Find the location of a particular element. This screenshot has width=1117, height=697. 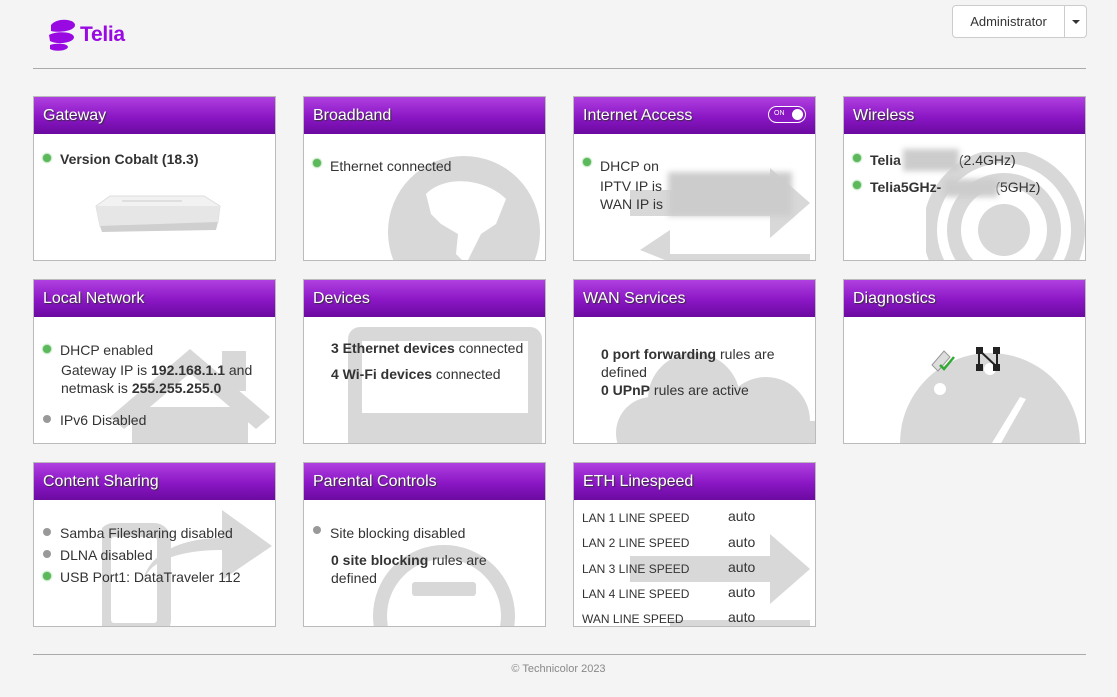

ipv6-status: IPv6 Disabled is located at coordinates (103, 420).